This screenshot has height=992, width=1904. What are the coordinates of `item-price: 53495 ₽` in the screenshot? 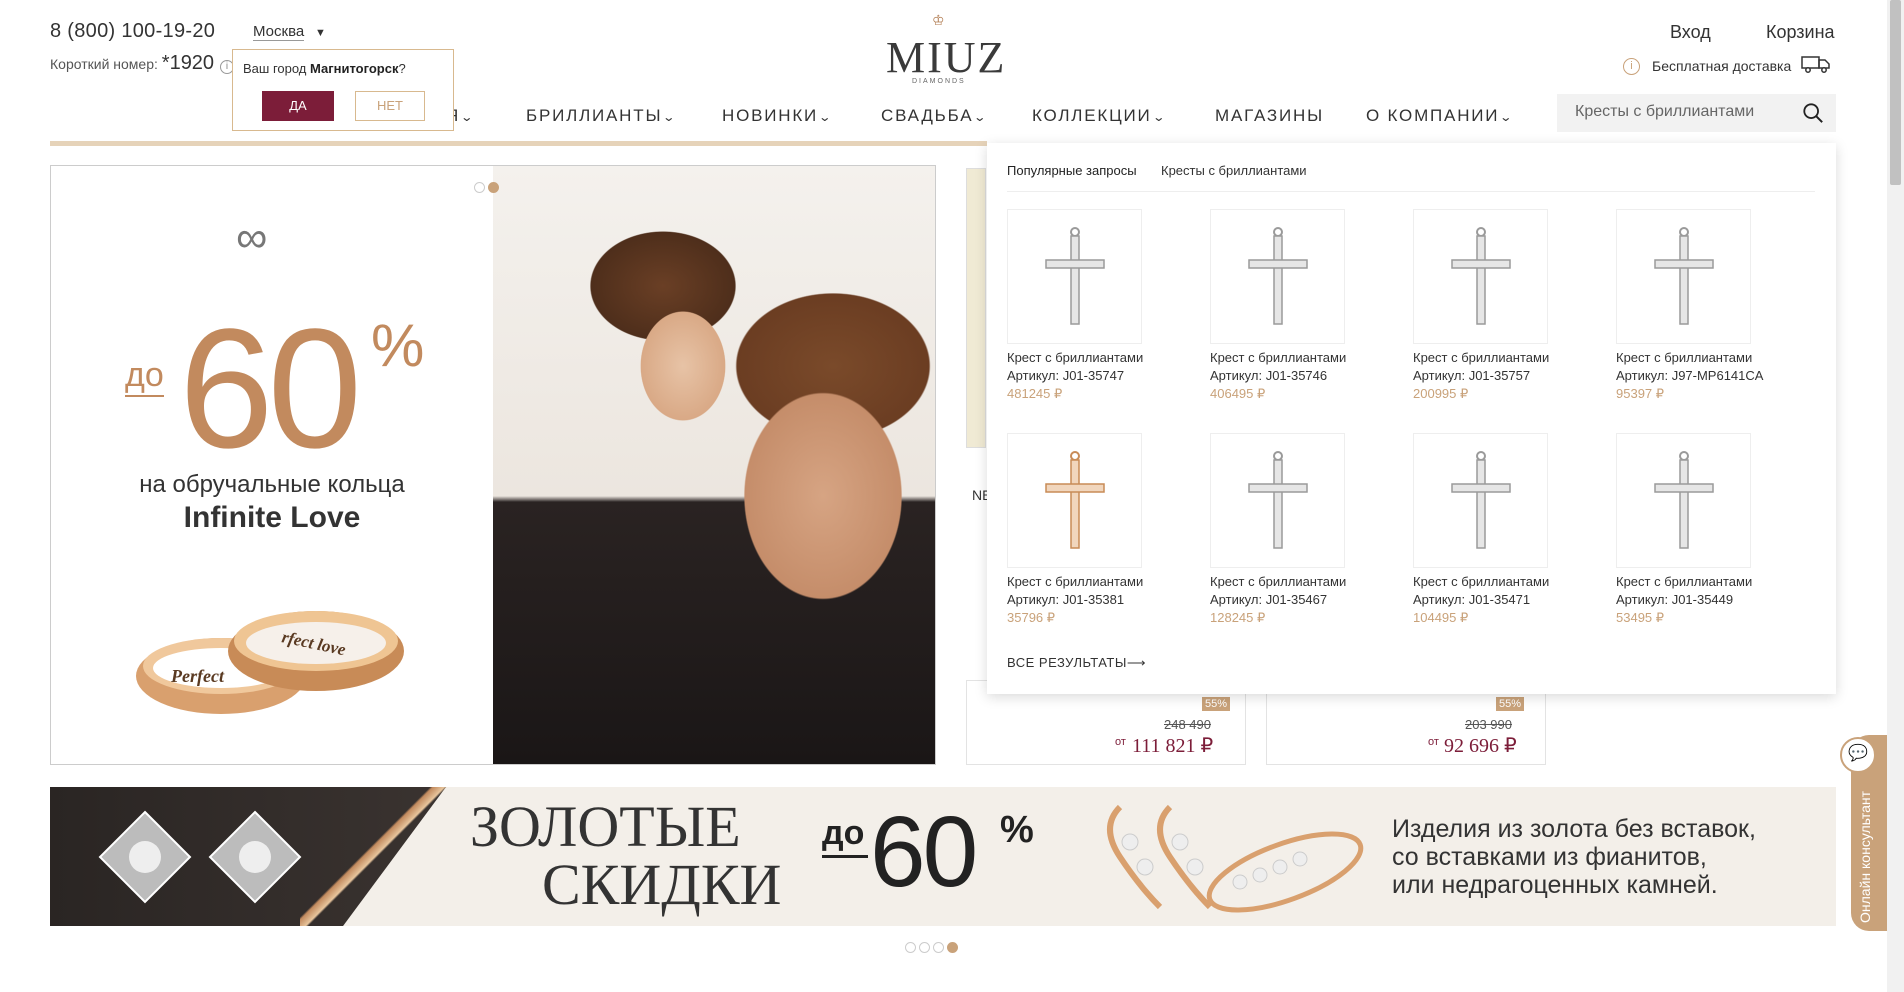 It's located at (1640, 617).